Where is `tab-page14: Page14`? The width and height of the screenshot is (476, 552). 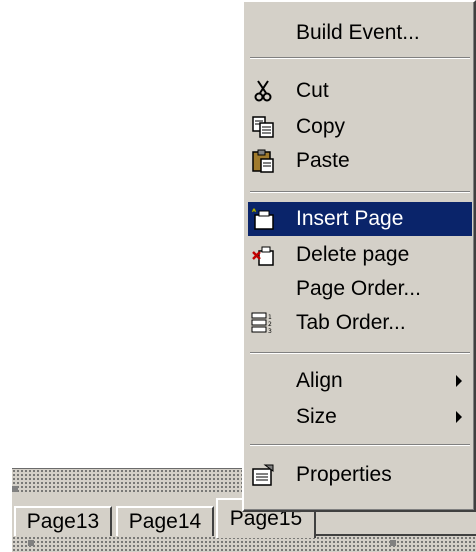
tab-page14: Page14 is located at coordinates (165, 521).